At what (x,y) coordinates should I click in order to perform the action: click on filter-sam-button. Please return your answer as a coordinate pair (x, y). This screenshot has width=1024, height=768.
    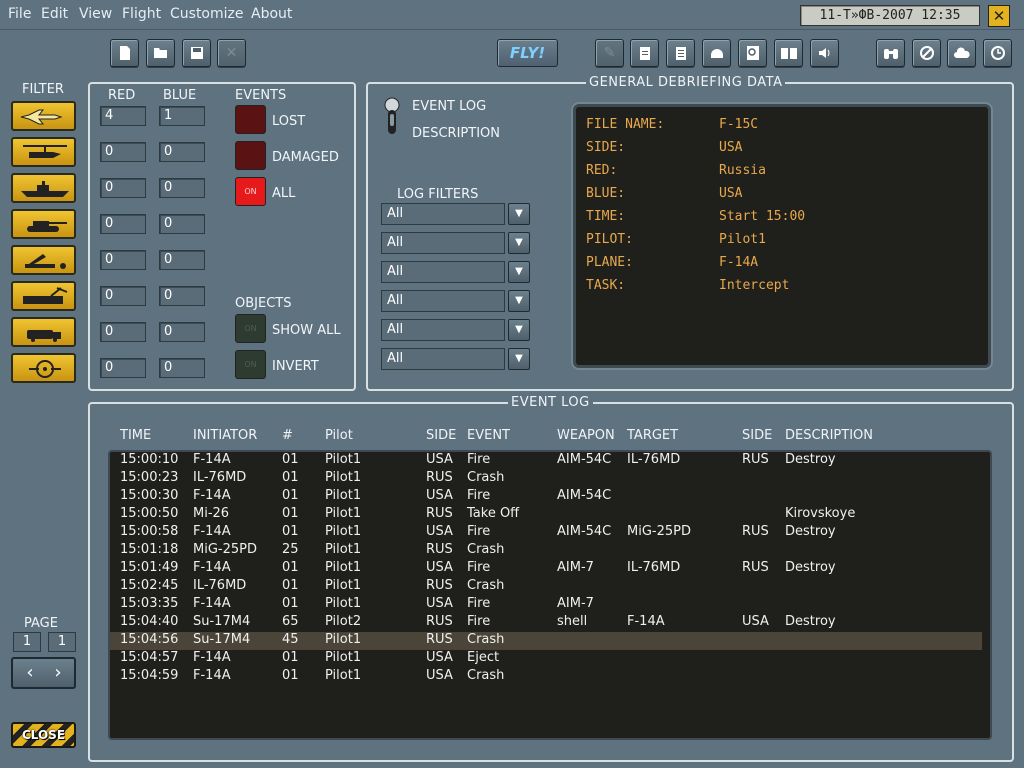
    Looking at the image, I should click on (43, 260).